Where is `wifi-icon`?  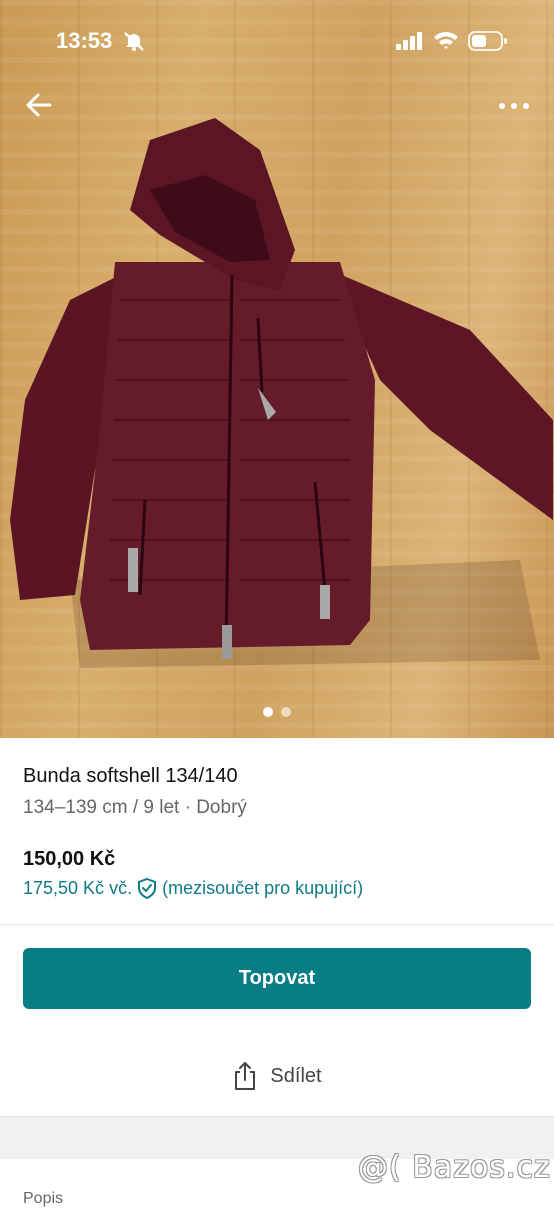 wifi-icon is located at coordinates (446, 40).